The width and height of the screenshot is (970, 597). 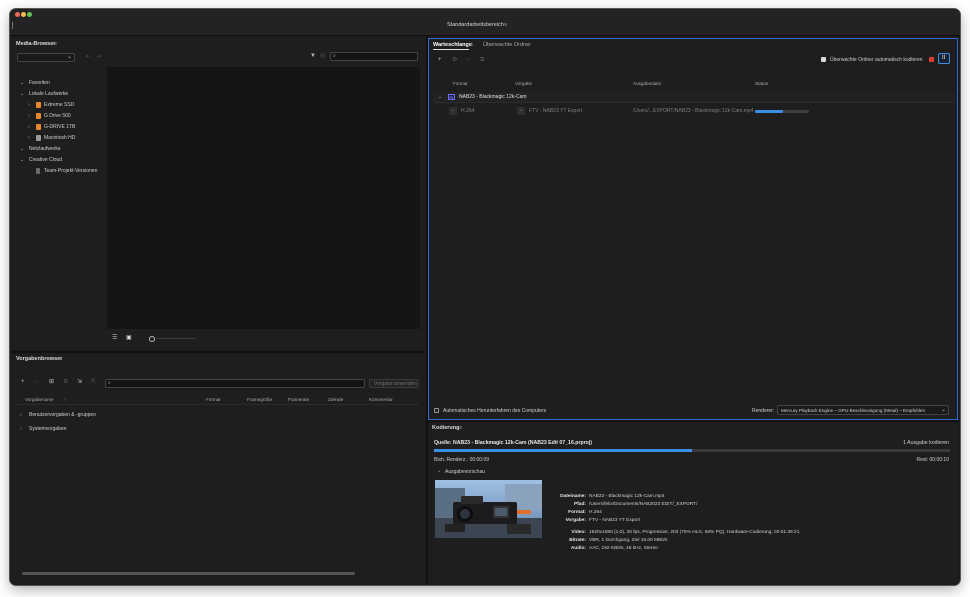 I want to click on camera-preview-icon, so click(x=488, y=509).